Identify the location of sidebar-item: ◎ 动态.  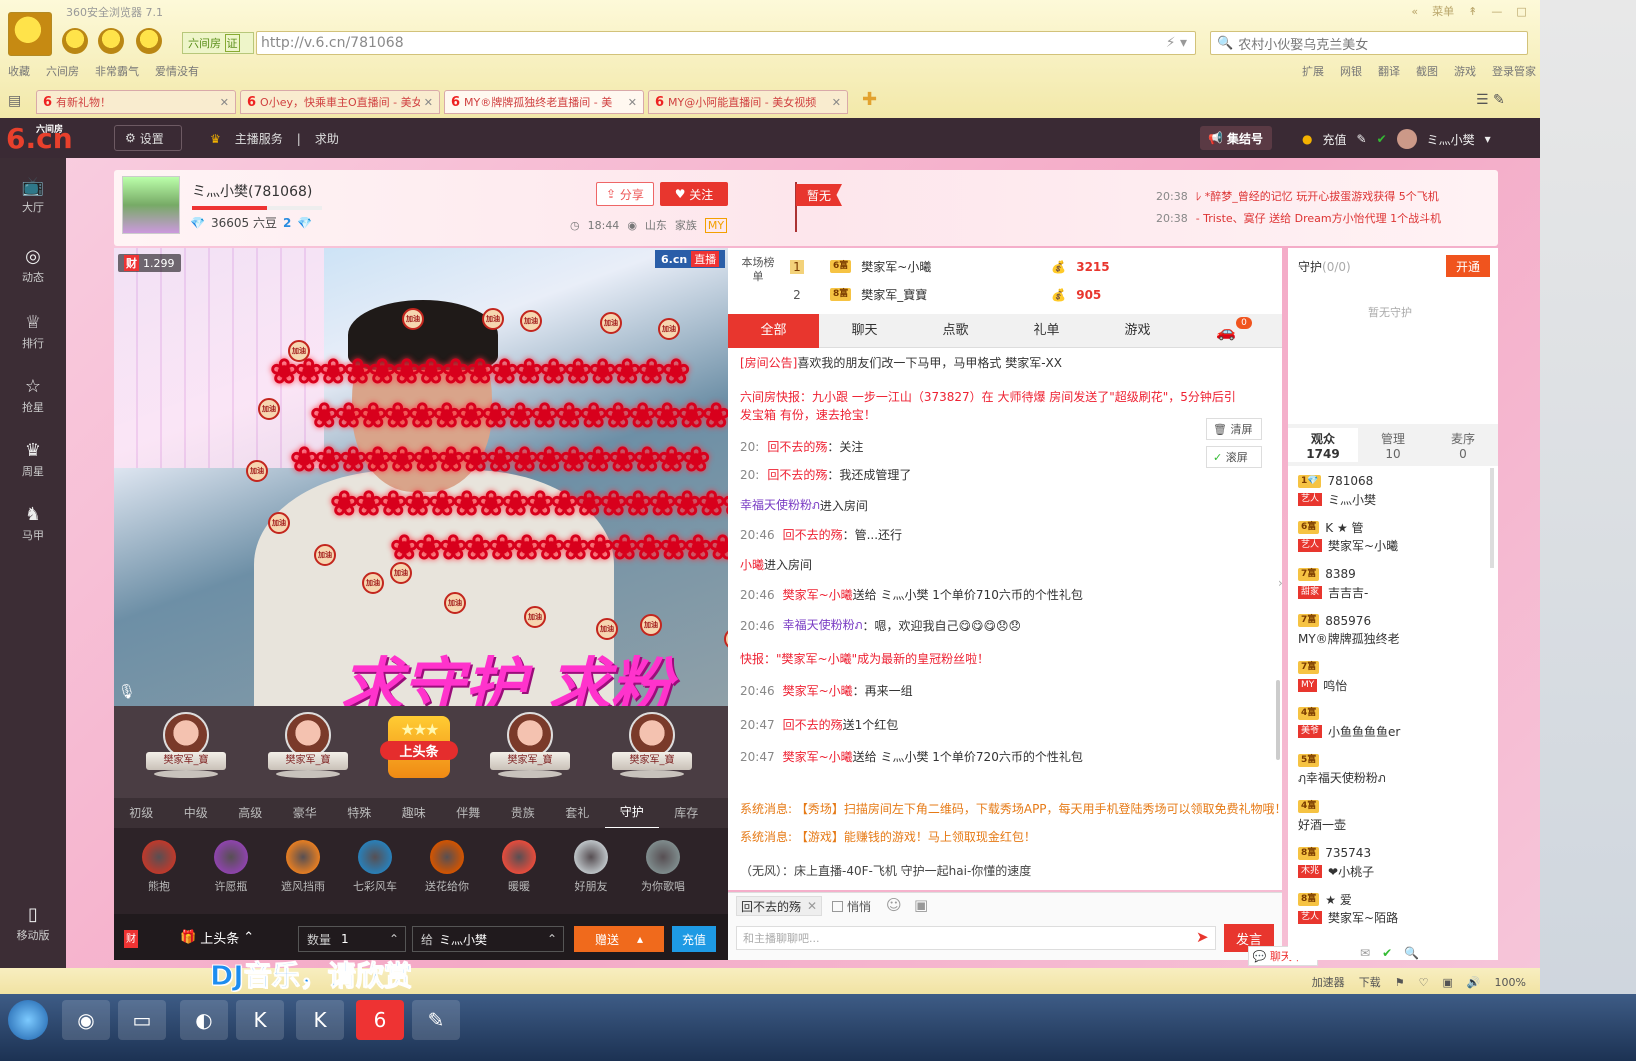
(33, 265).